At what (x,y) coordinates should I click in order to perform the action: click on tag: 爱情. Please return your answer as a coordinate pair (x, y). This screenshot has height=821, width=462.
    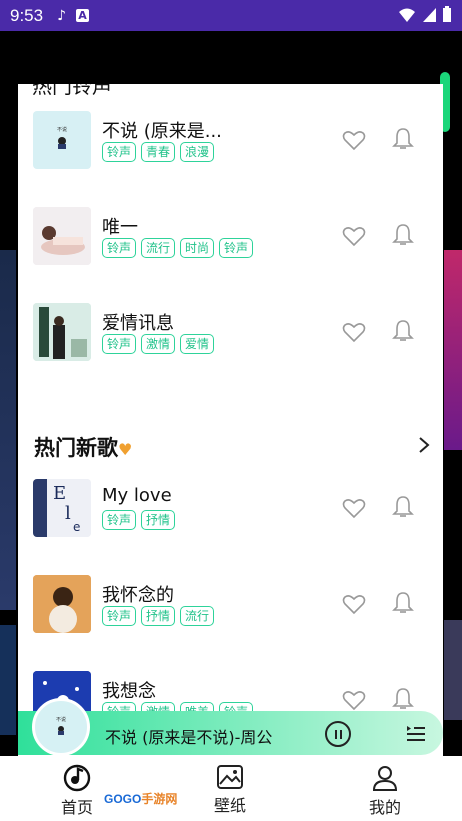
    Looking at the image, I should click on (197, 344).